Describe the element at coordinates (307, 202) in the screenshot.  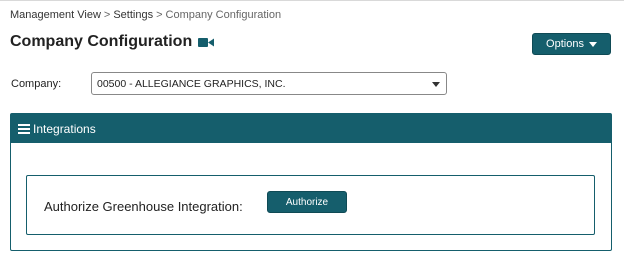
I see `authorize-button: Authorize` at that location.